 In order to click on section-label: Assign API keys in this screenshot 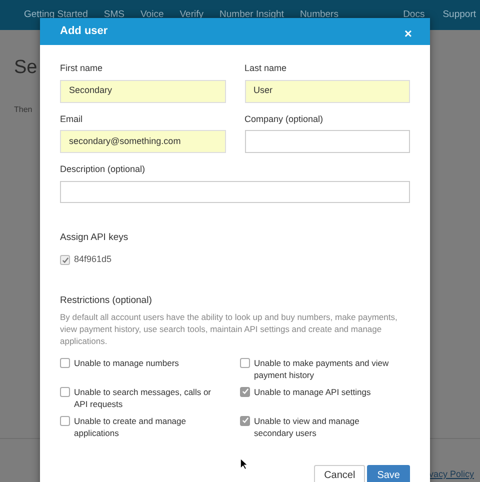, I will do `click(95, 237)`.